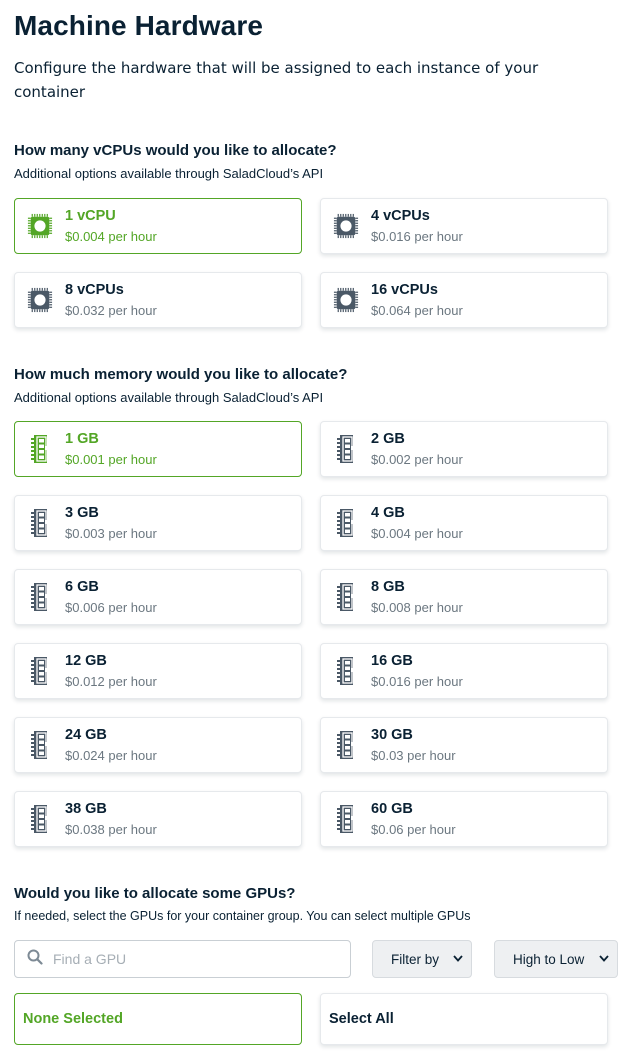 This screenshot has height=1054, width=640. I want to click on memory-option-label: 1 GB, so click(82, 438).